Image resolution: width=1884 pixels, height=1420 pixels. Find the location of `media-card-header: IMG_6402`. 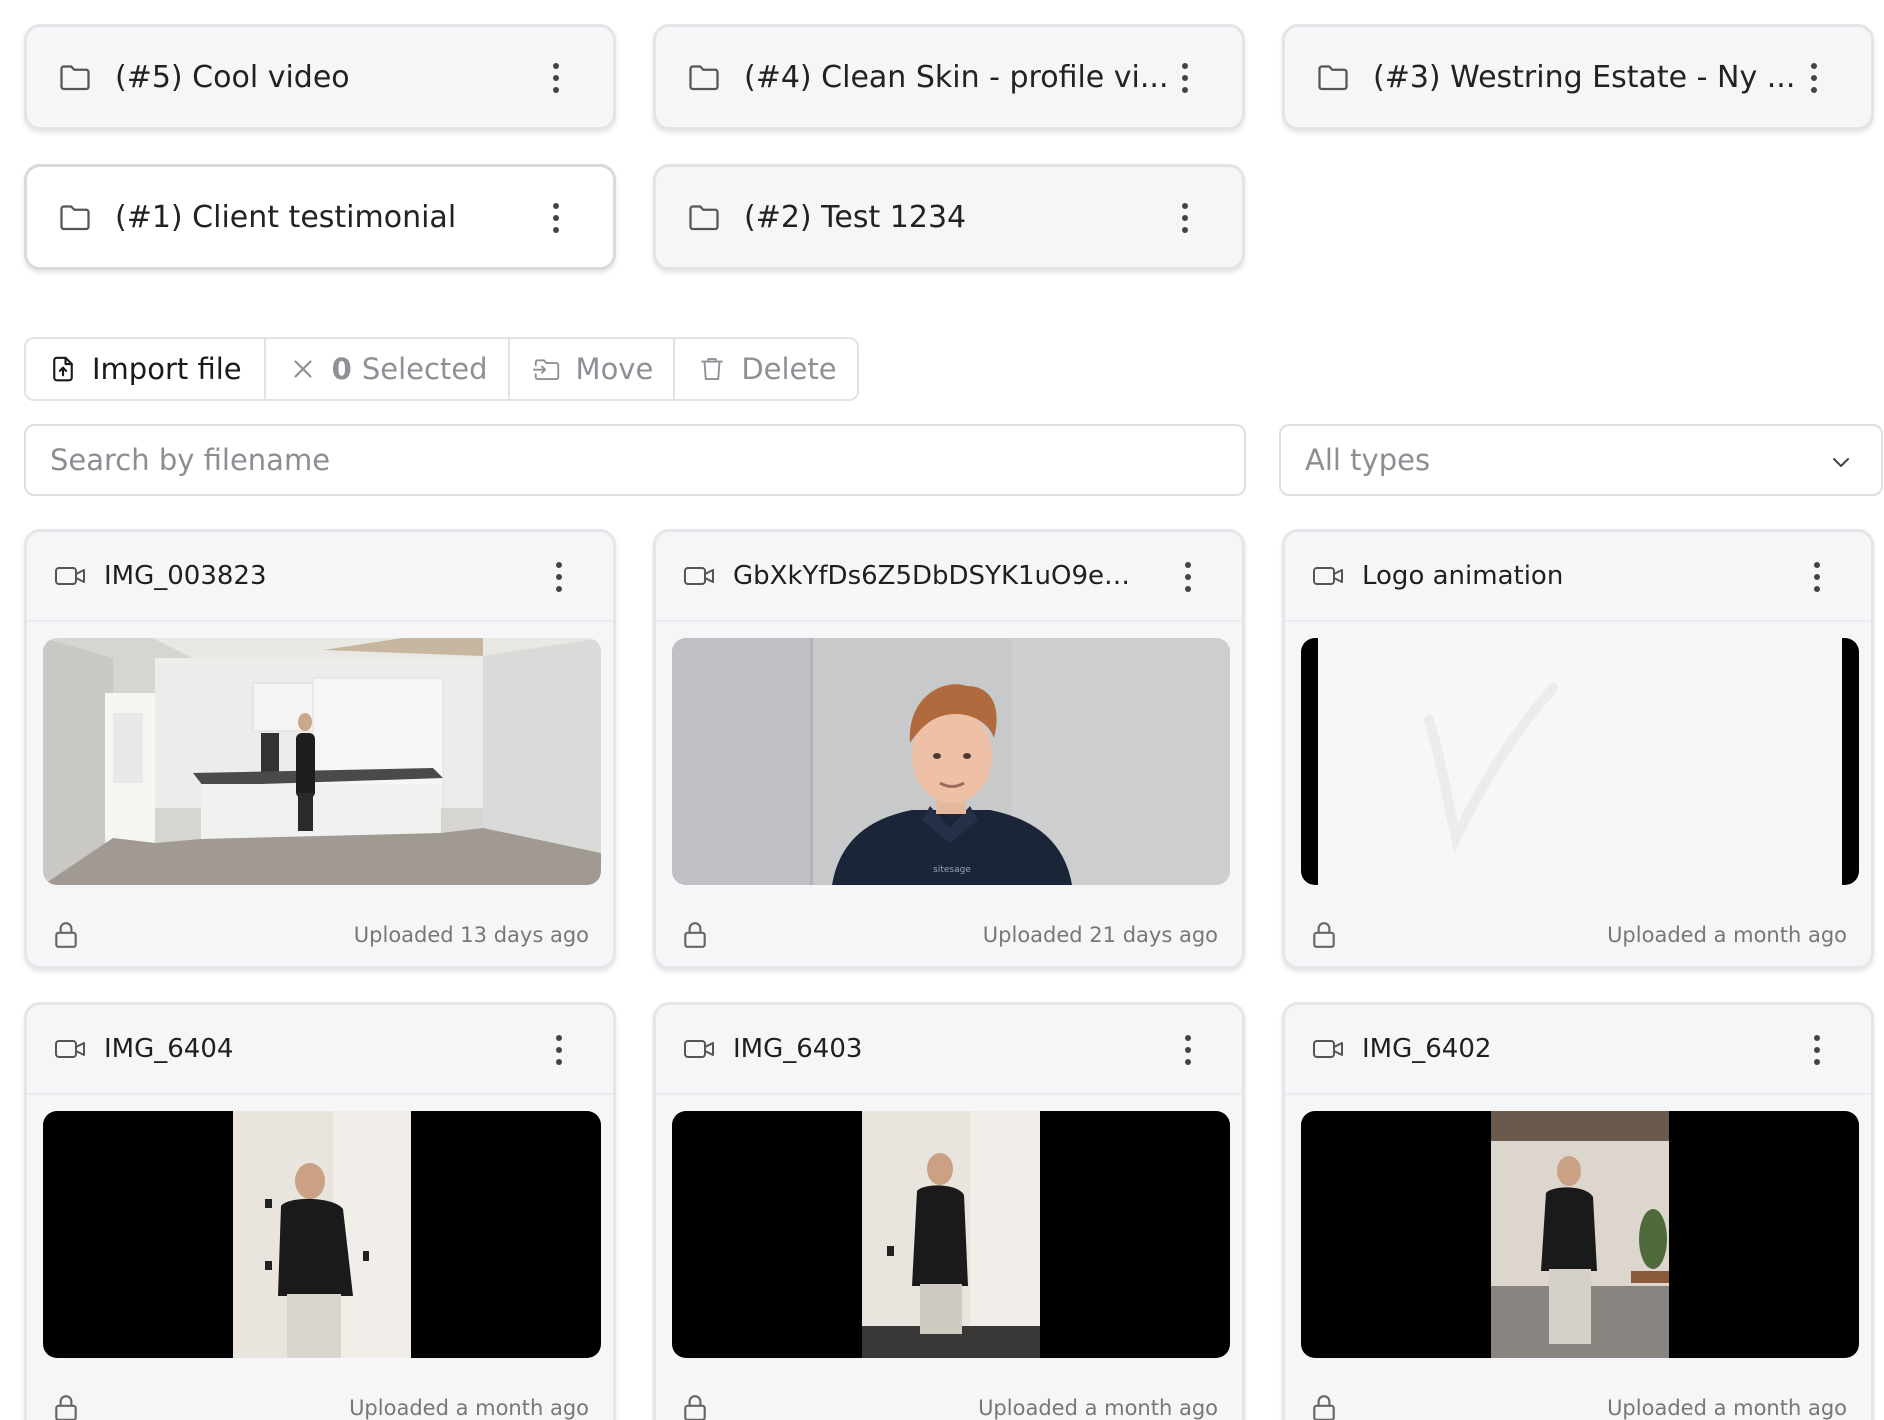

media-card-header: IMG_6402 is located at coordinates (1578, 1050).